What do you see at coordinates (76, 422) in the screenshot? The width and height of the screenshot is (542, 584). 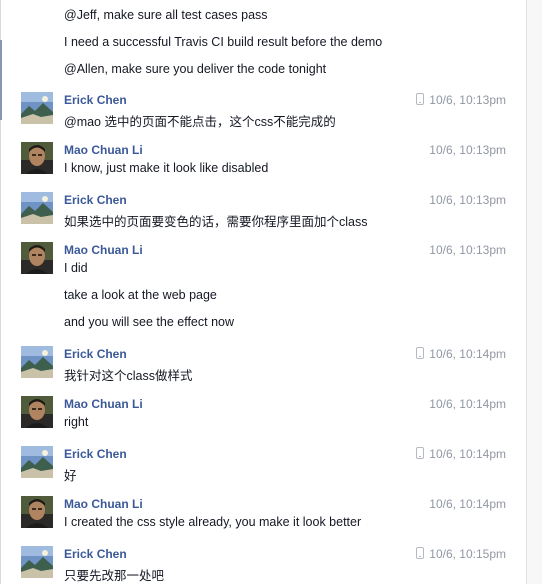 I see `message-text: right` at bounding box center [76, 422].